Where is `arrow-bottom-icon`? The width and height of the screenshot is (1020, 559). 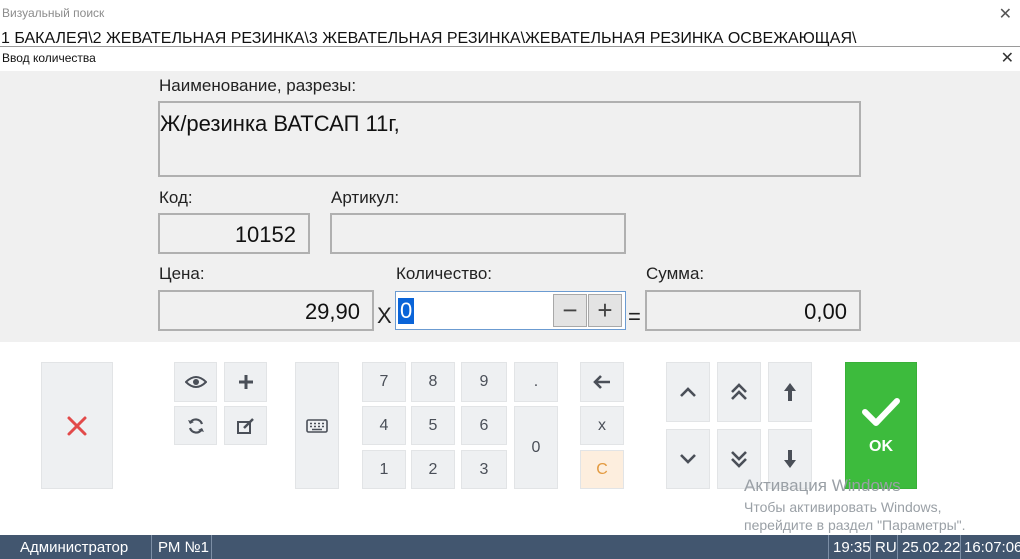 arrow-bottom-icon is located at coordinates (790, 459).